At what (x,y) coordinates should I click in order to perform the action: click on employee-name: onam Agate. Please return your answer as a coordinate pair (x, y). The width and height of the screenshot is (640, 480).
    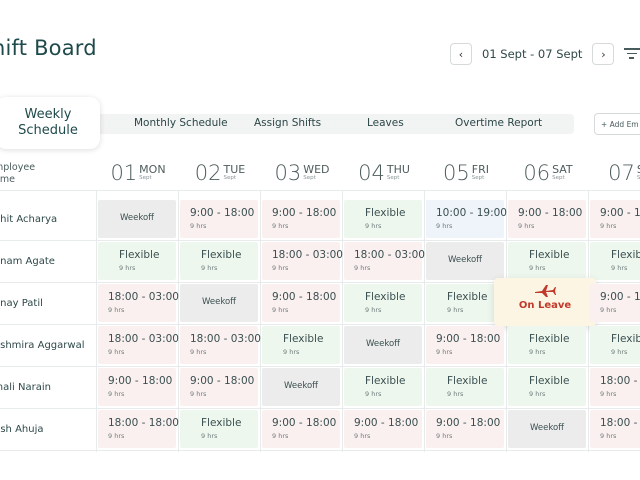
    Looking at the image, I should click on (27, 261).